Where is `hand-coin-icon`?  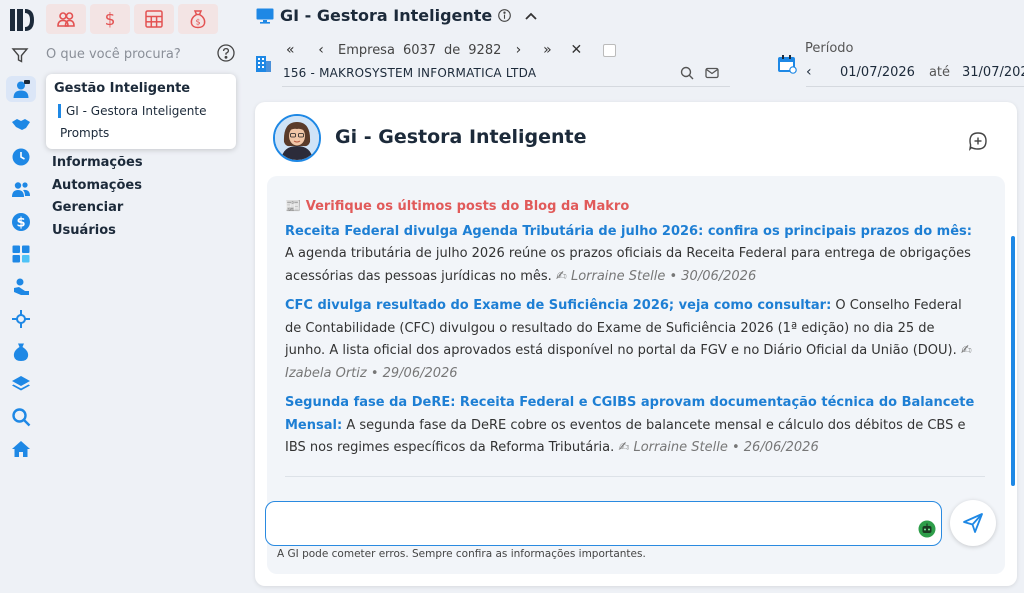
hand-coin-icon is located at coordinates (21, 286).